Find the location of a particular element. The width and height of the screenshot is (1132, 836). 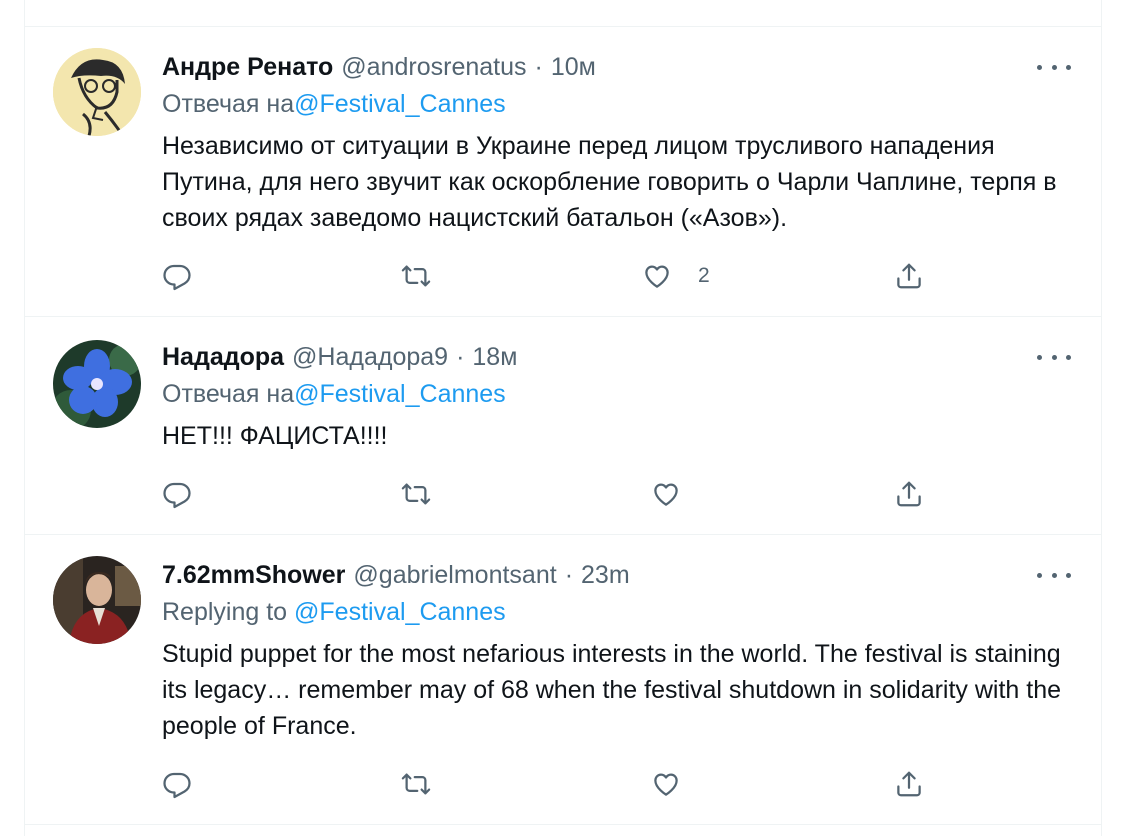

blue-flower-image is located at coordinates (97, 384).